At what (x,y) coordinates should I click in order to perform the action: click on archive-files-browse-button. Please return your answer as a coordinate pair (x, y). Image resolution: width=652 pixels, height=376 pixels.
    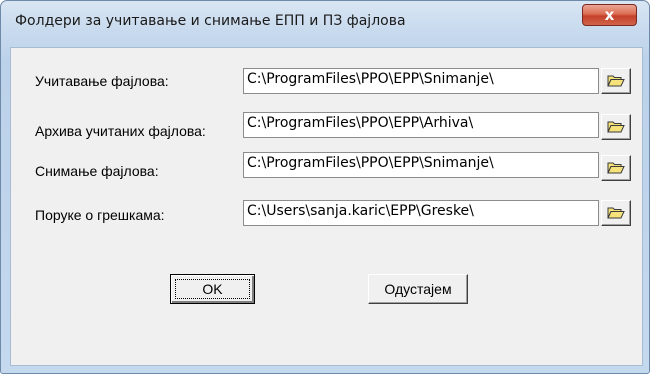
    Looking at the image, I should click on (616, 127).